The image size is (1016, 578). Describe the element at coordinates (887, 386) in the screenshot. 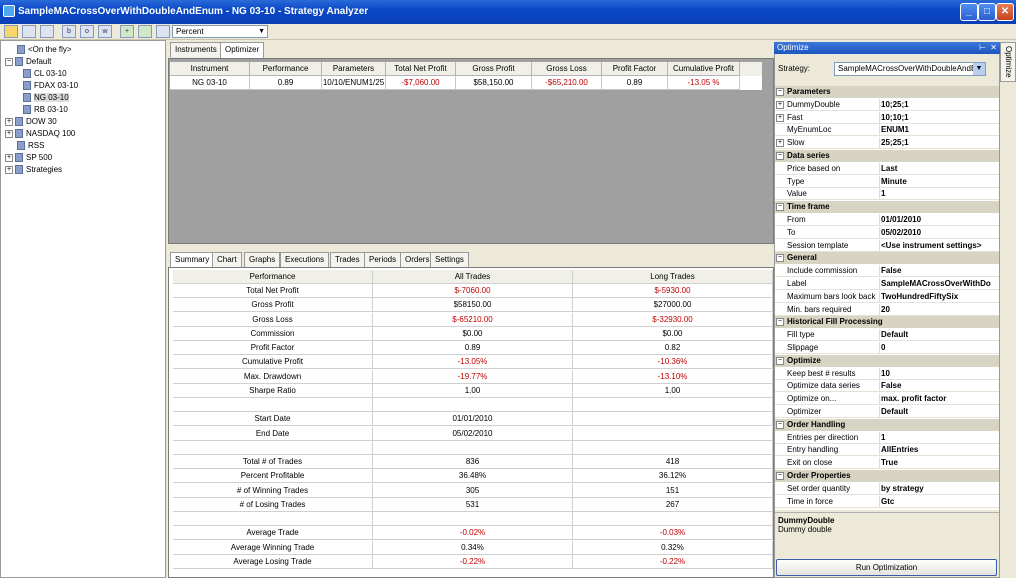

I see `property-row: Optimize data series False` at that location.